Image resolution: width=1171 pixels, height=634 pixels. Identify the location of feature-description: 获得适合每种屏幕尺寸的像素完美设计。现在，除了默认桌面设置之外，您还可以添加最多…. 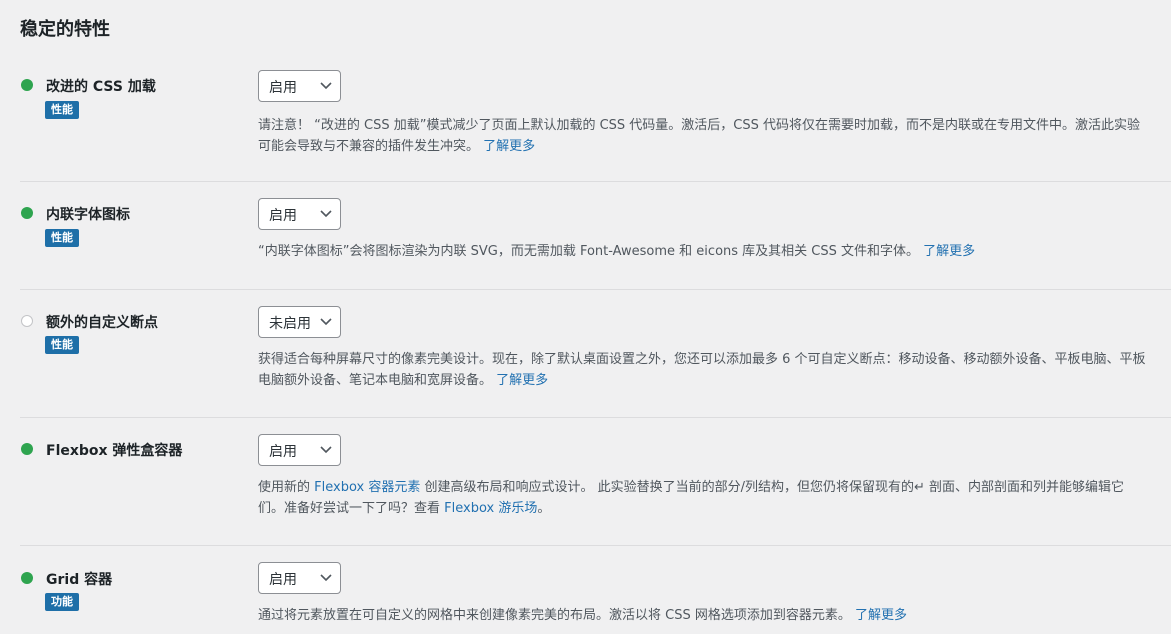
(703, 370).